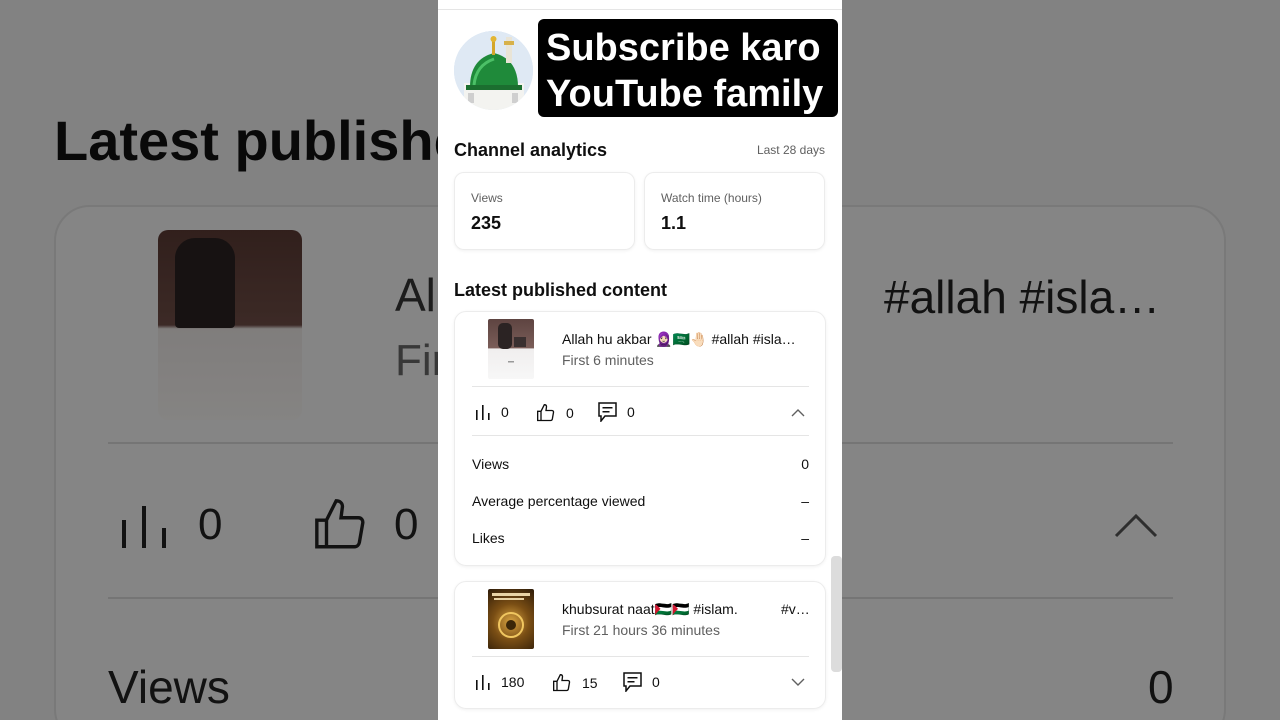  What do you see at coordinates (488, 538) in the screenshot?
I see `detail-likes-label: Likes` at bounding box center [488, 538].